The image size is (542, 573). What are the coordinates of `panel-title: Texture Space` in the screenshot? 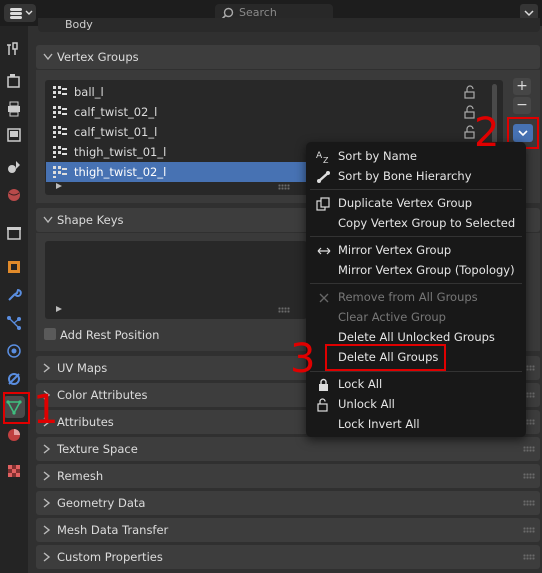 It's located at (97, 449).